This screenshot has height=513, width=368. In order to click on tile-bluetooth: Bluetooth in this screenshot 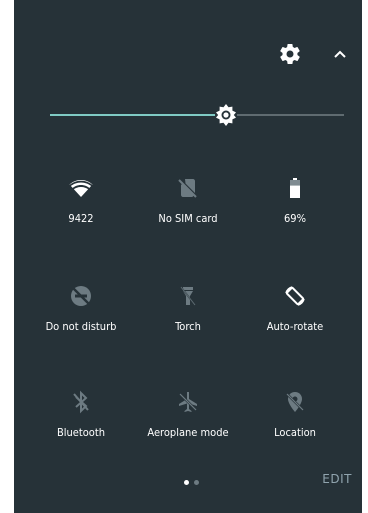, I will do `click(81, 418)`.